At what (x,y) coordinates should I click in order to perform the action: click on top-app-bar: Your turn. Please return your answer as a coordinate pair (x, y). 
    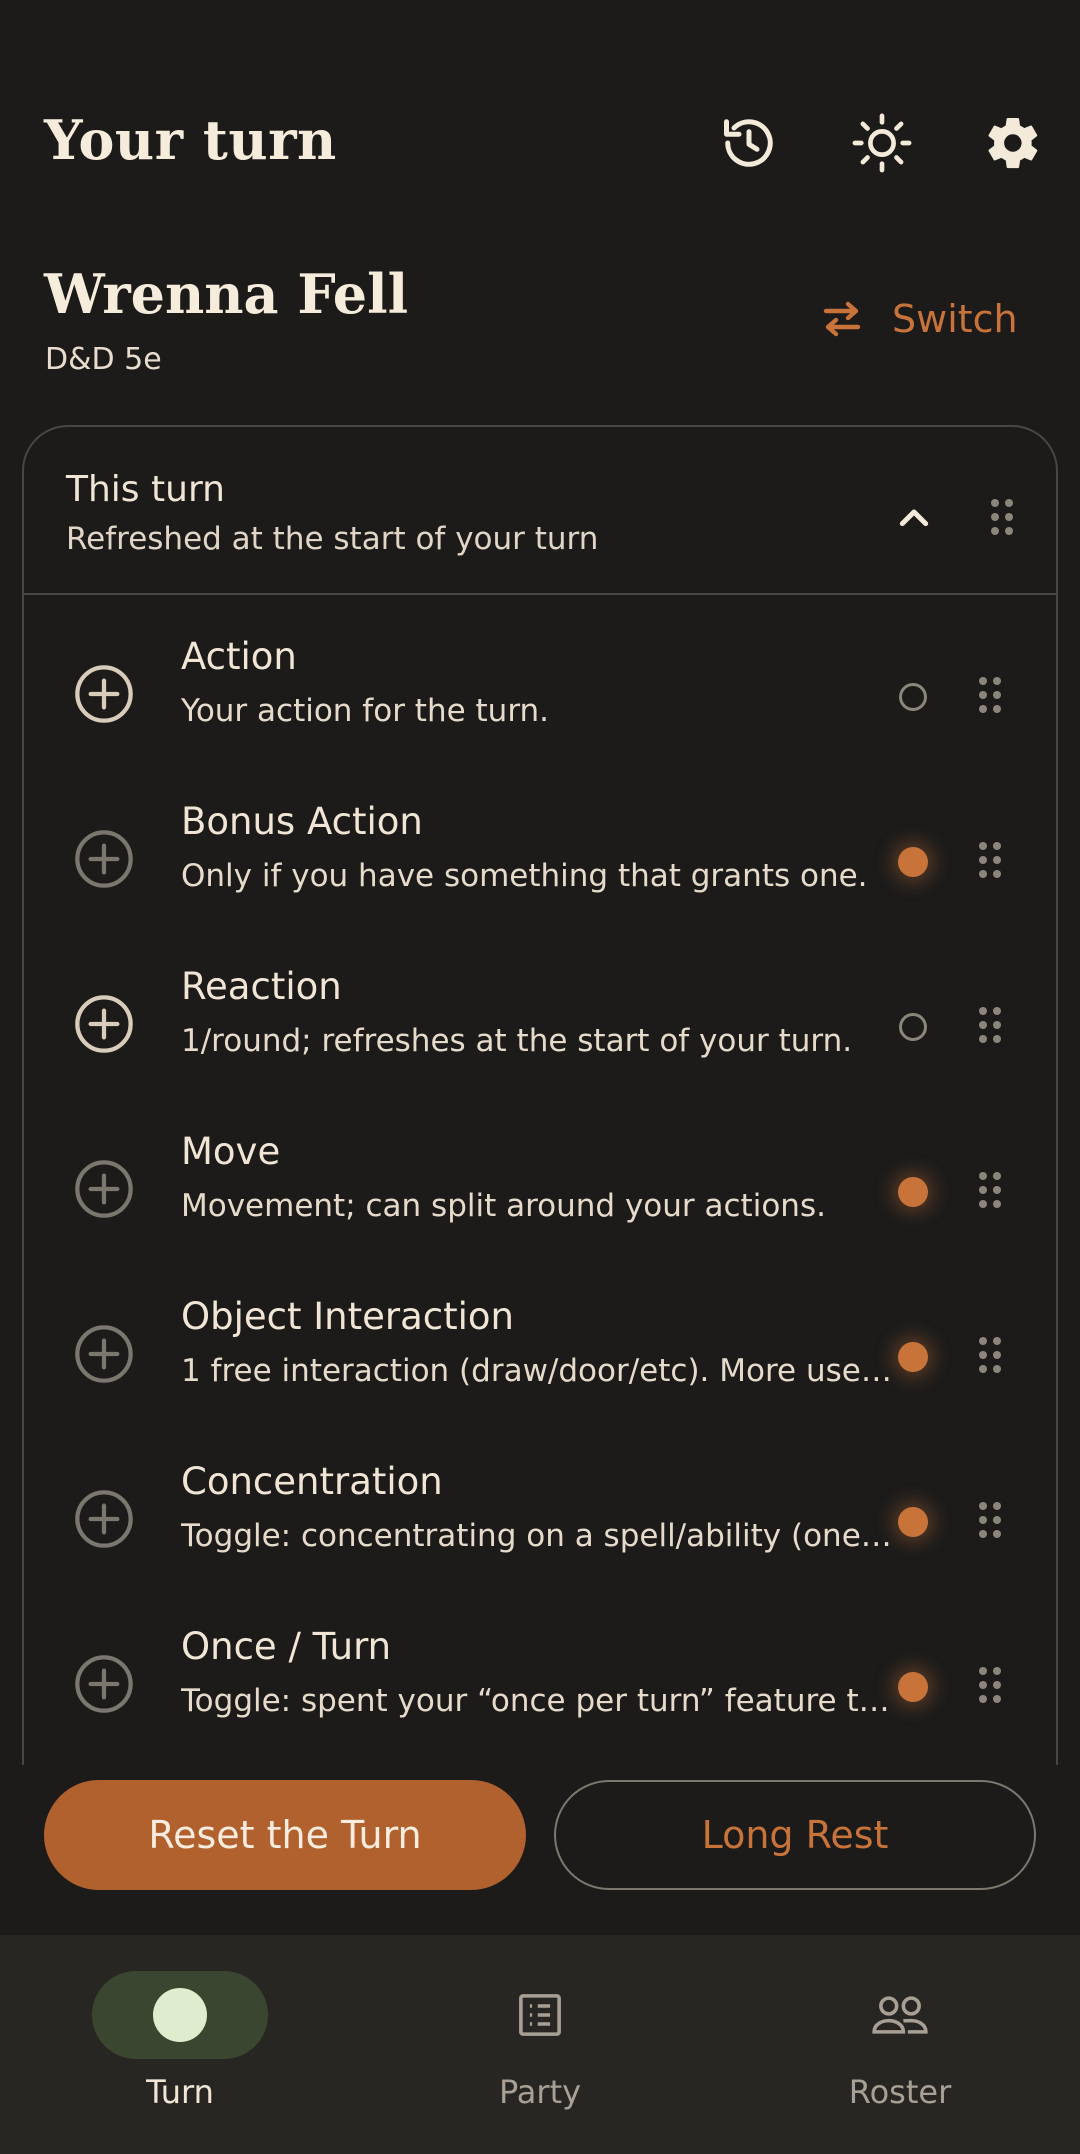
    Looking at the image, I should click on (540, 120).